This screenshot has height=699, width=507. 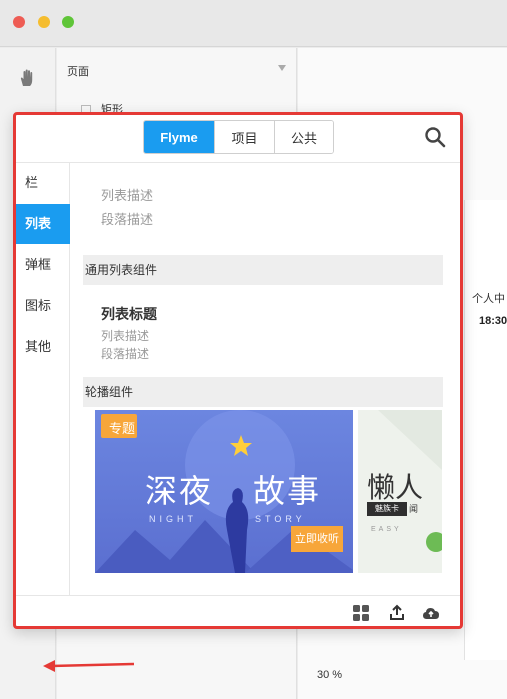 What do you see at coordinates (125, 336) in the screenshot?
I see `list-item-desc: 列表描述` at bounding box center [125, 336].